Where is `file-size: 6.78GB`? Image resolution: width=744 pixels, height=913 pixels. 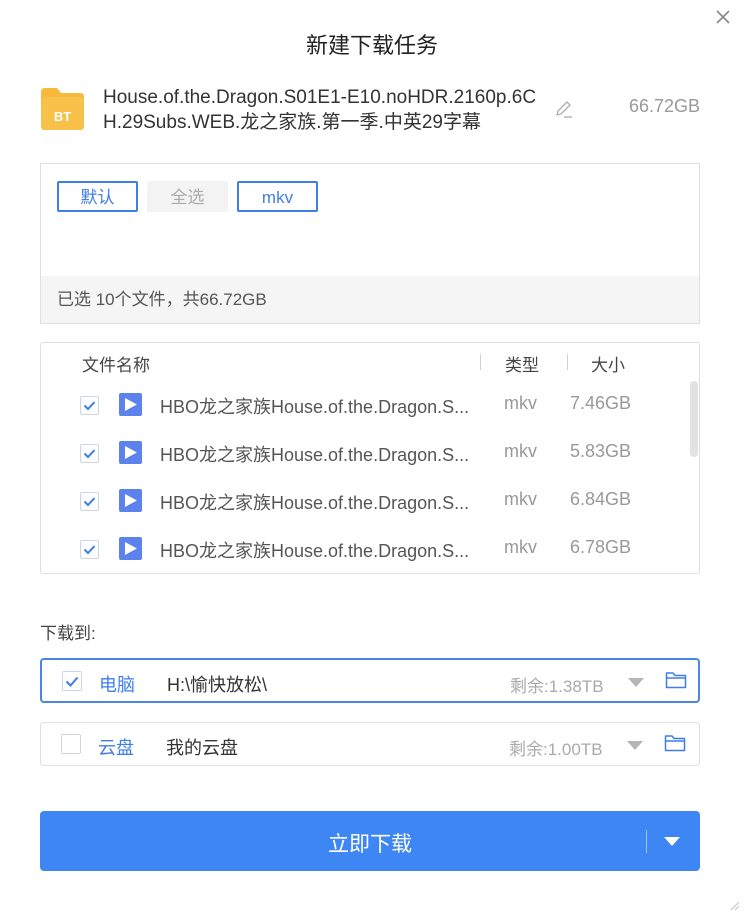
file-size: 6.78GB is located at coordinates (601, 547).